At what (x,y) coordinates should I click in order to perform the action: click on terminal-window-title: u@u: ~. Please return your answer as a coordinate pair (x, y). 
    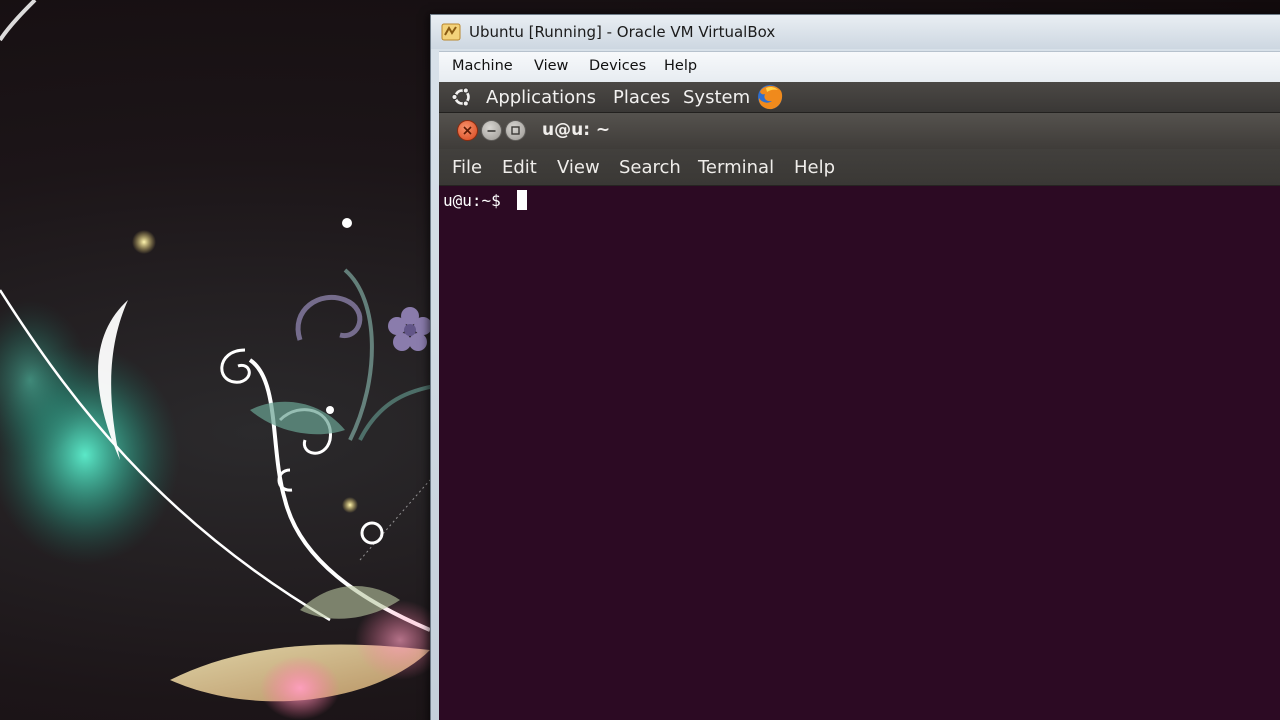
    Looking at the image, I should click on (576, 130).